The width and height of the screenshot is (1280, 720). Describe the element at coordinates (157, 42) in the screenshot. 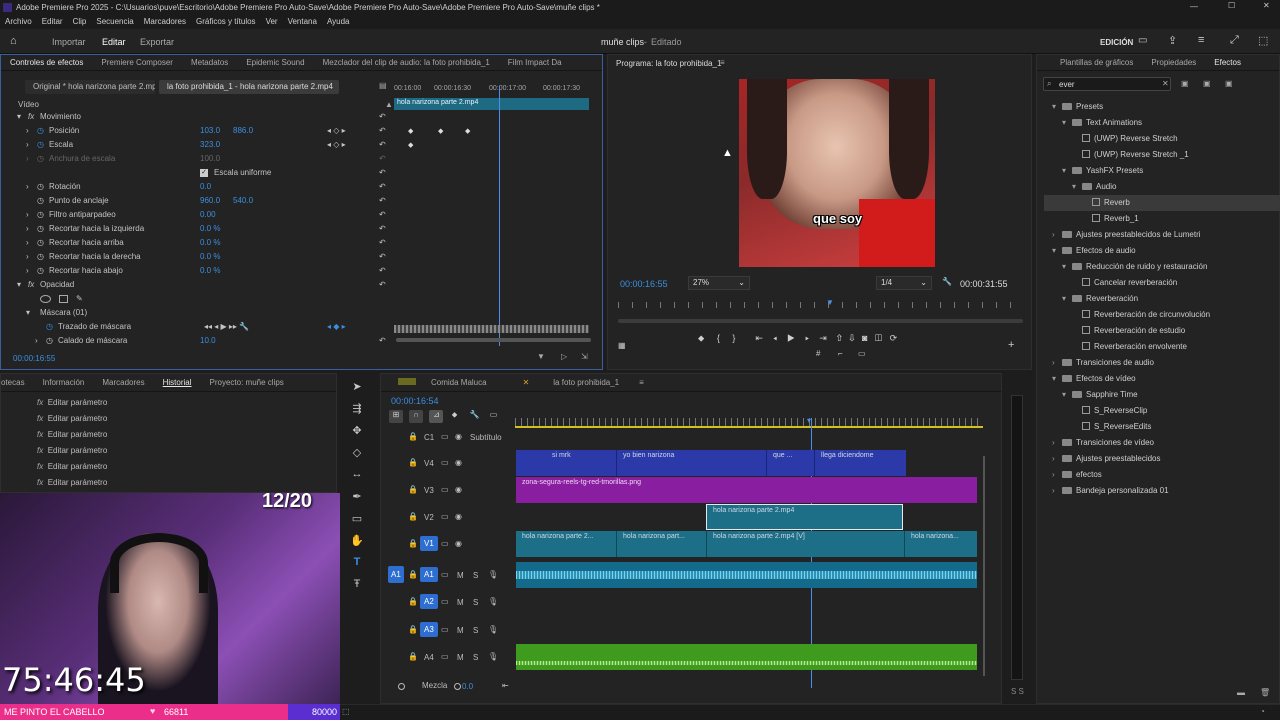

I see `tab-exportar: Exportar` at that location.